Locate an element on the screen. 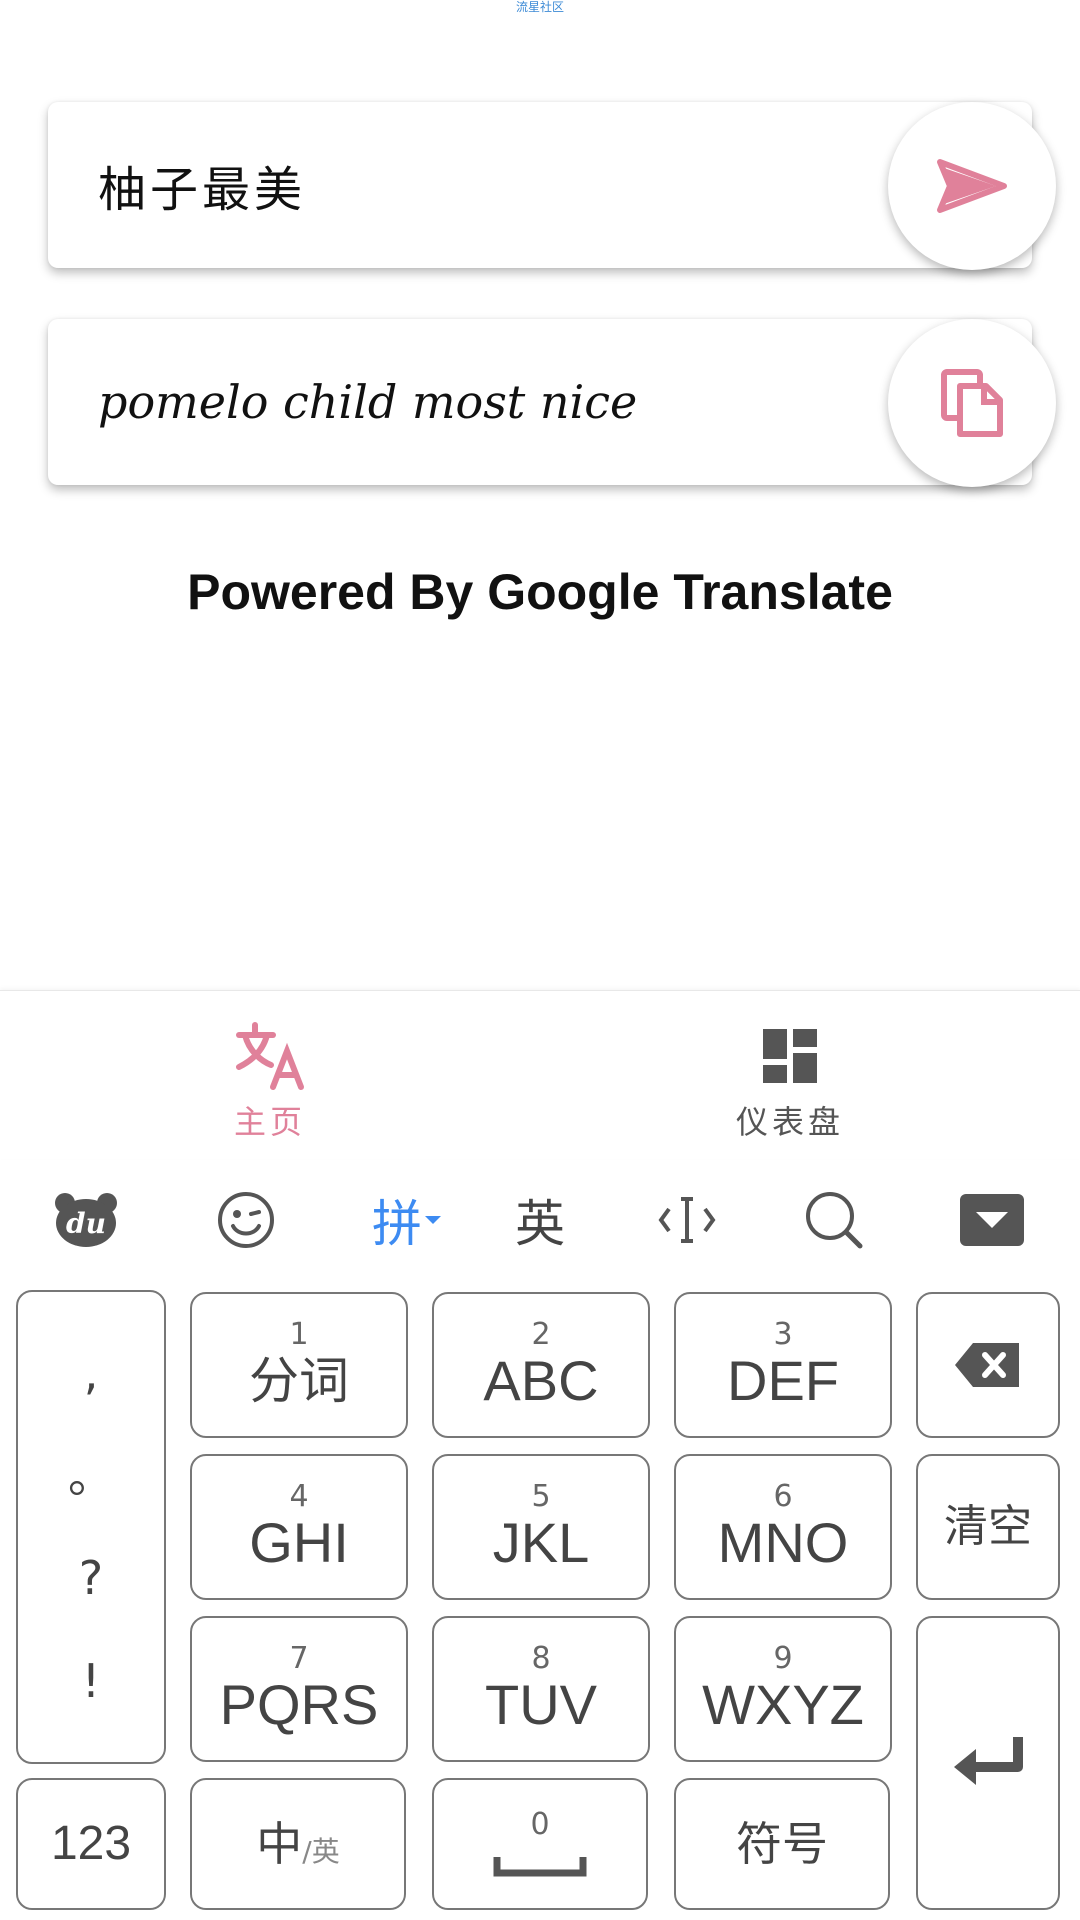 This screenshot has width=1080, height=1920. key-6-mno: 6 MNO is located at coordinates (783, 1527).